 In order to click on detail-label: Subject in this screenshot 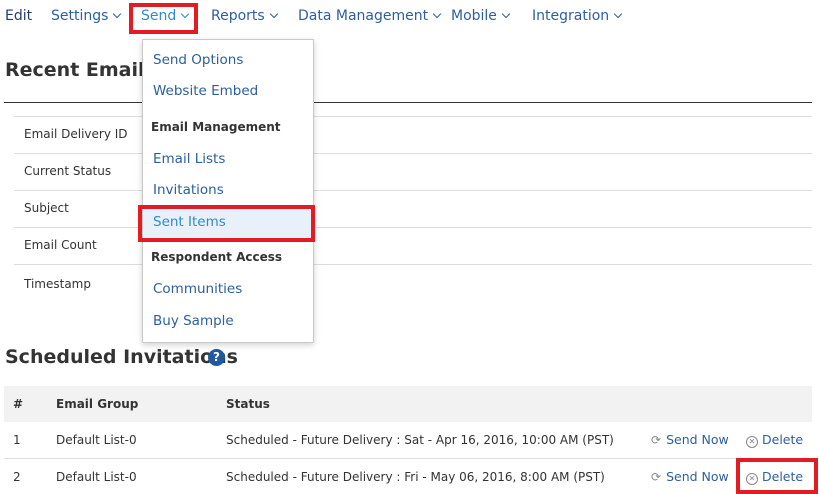, I will do `click(46, 208)`.